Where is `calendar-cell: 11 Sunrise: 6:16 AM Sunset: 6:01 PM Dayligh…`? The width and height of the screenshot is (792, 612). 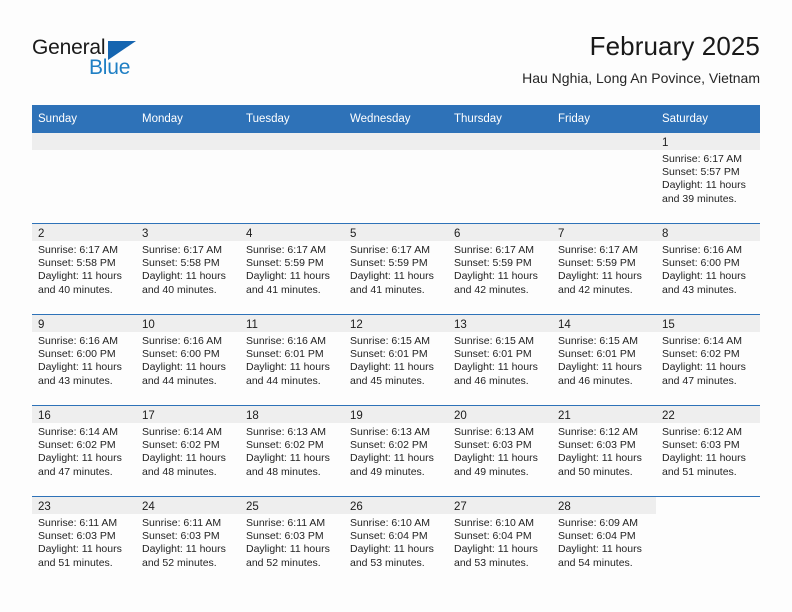
calendar-cell: 11 Sunrise: 6:16 AM Sunset: 6:01 PM Dayligh… is located at coordinates (292, 360).